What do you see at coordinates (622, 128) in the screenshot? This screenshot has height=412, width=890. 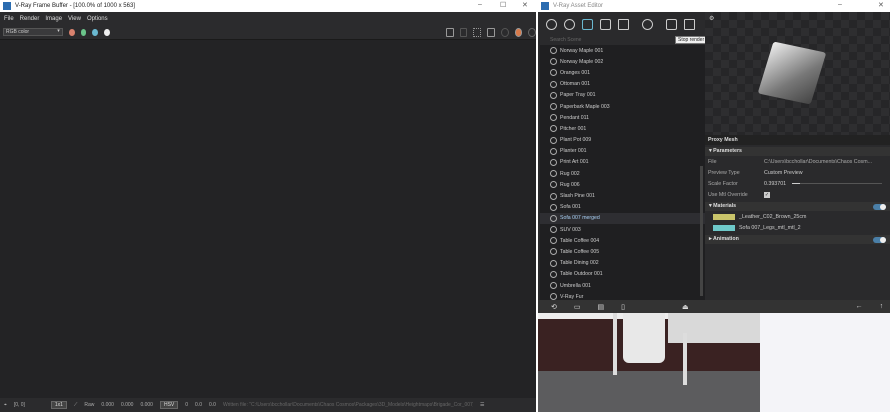 I see `list-item: Pitcher 001` at bounding box center [622, 128].